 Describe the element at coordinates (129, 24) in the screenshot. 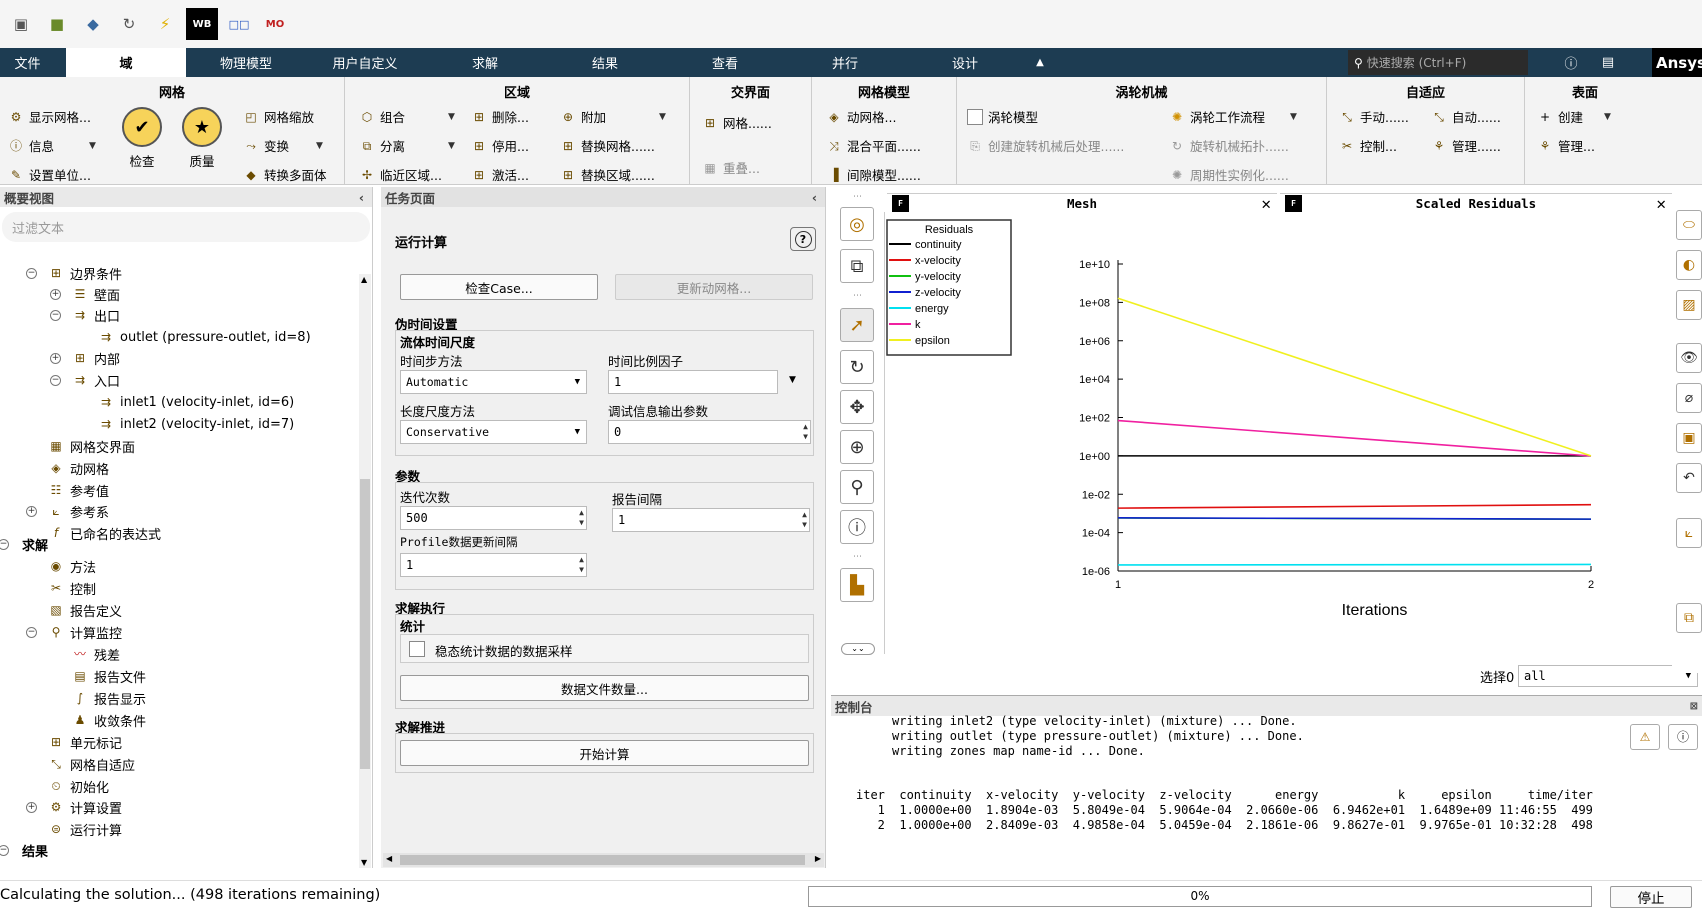

I see `refresh-icon: ↻` at that location.